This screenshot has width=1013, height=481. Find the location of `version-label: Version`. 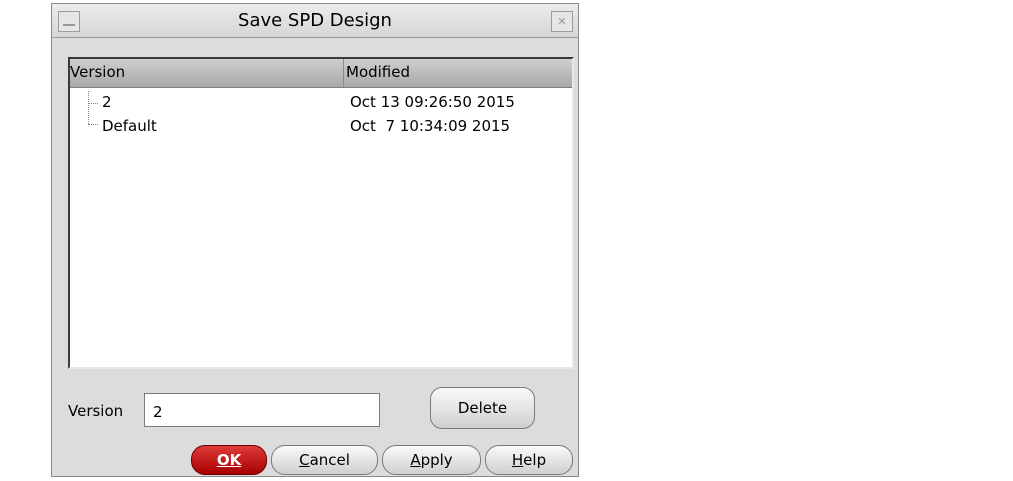

version-label: Version is located at coordinates (96, 411).